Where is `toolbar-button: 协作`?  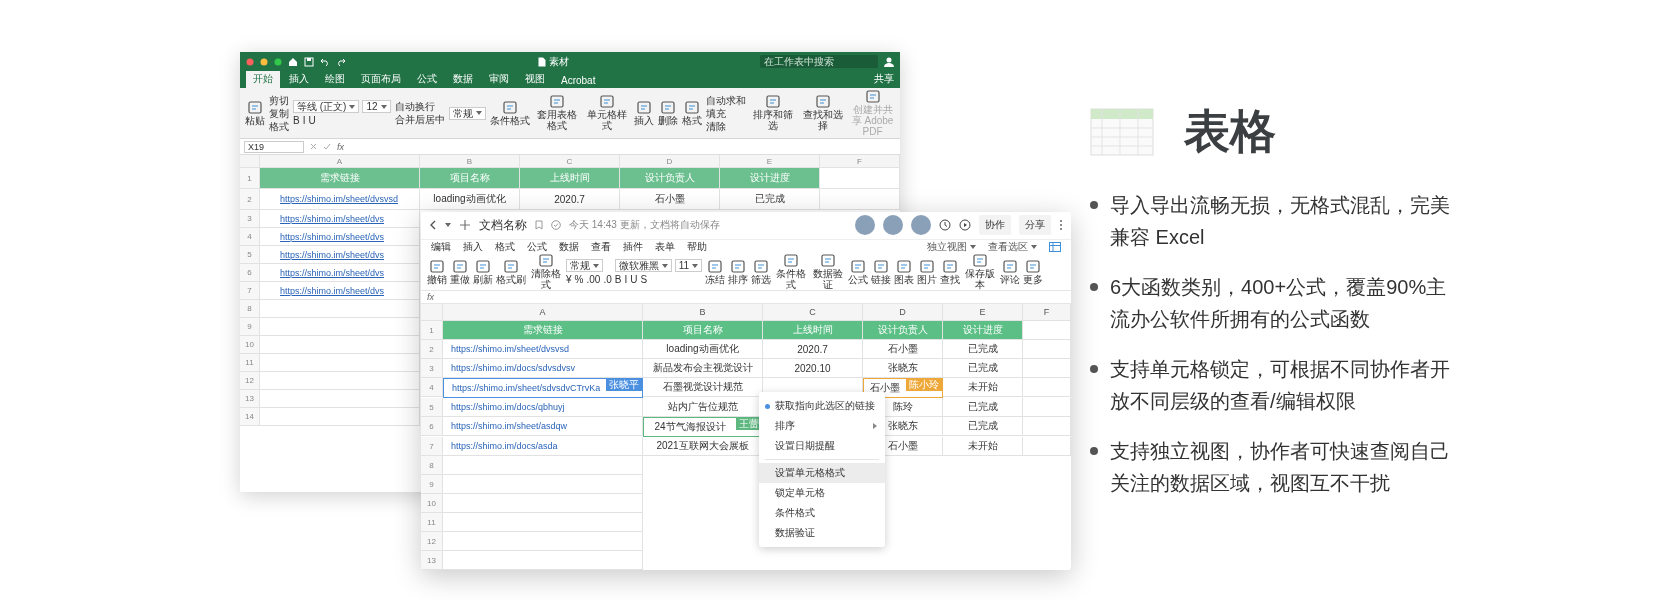
toolbar-button: 协作 is located at coordinates (995, 225).